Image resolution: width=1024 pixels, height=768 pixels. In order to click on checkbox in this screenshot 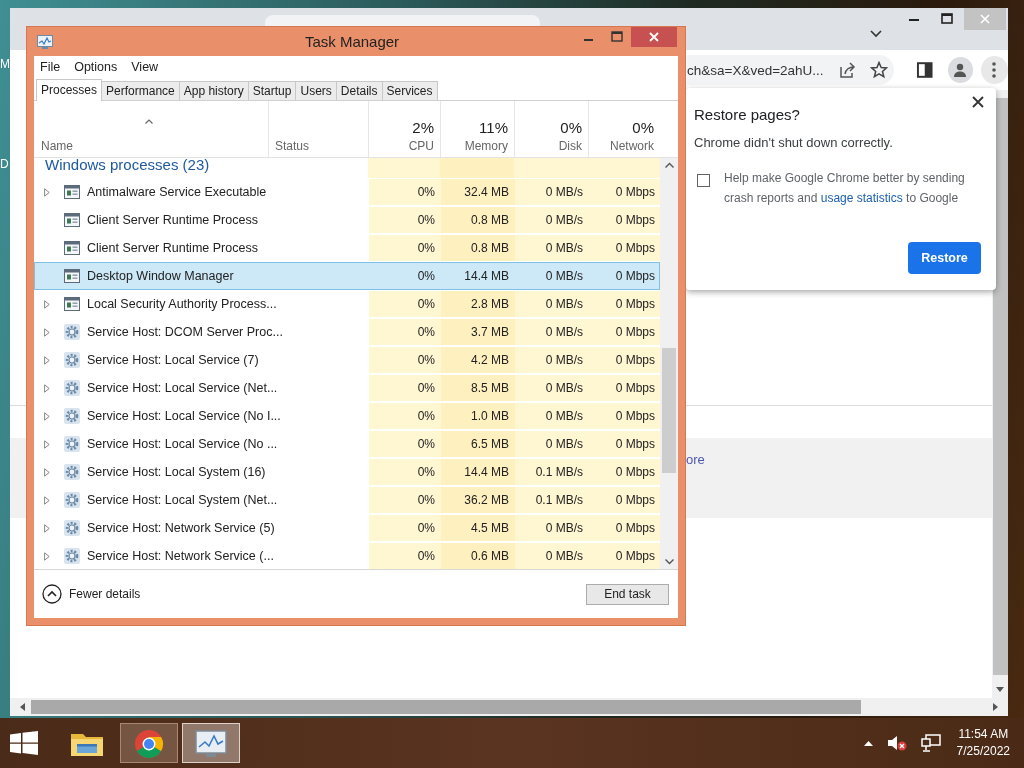, I will do `click(703, 180)`.